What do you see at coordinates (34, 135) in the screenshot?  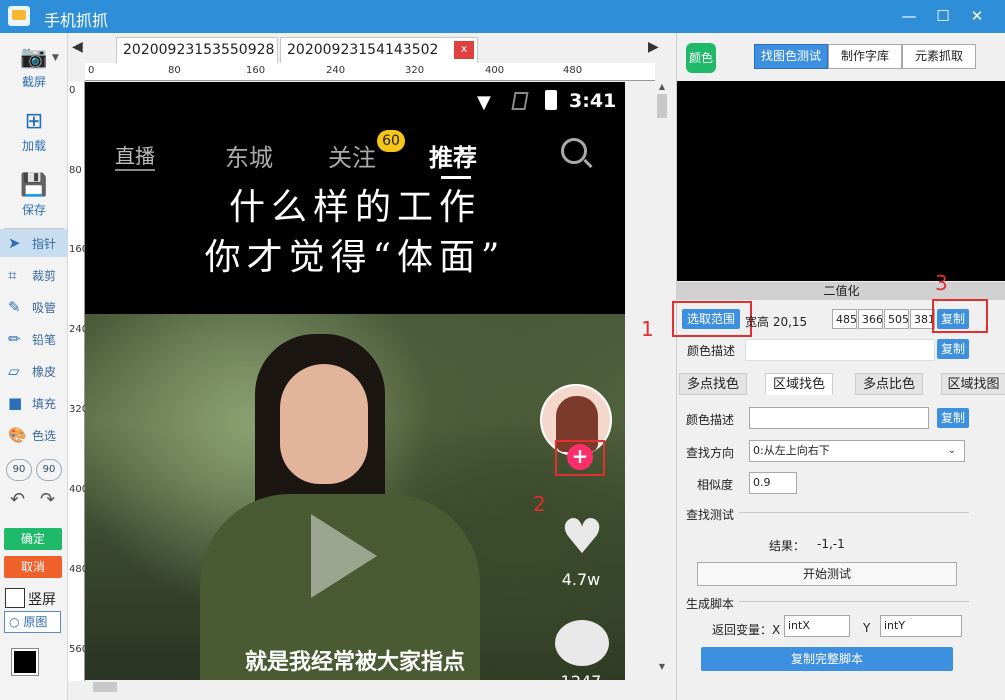 I see `load-button: ⊞ 加载` at bounding box center [34, 135].